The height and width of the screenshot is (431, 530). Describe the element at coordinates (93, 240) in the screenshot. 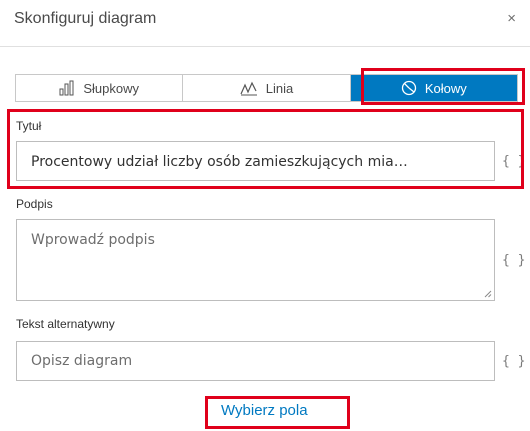

I see `caption-placeholder: Wprowadź podpis` at that location.